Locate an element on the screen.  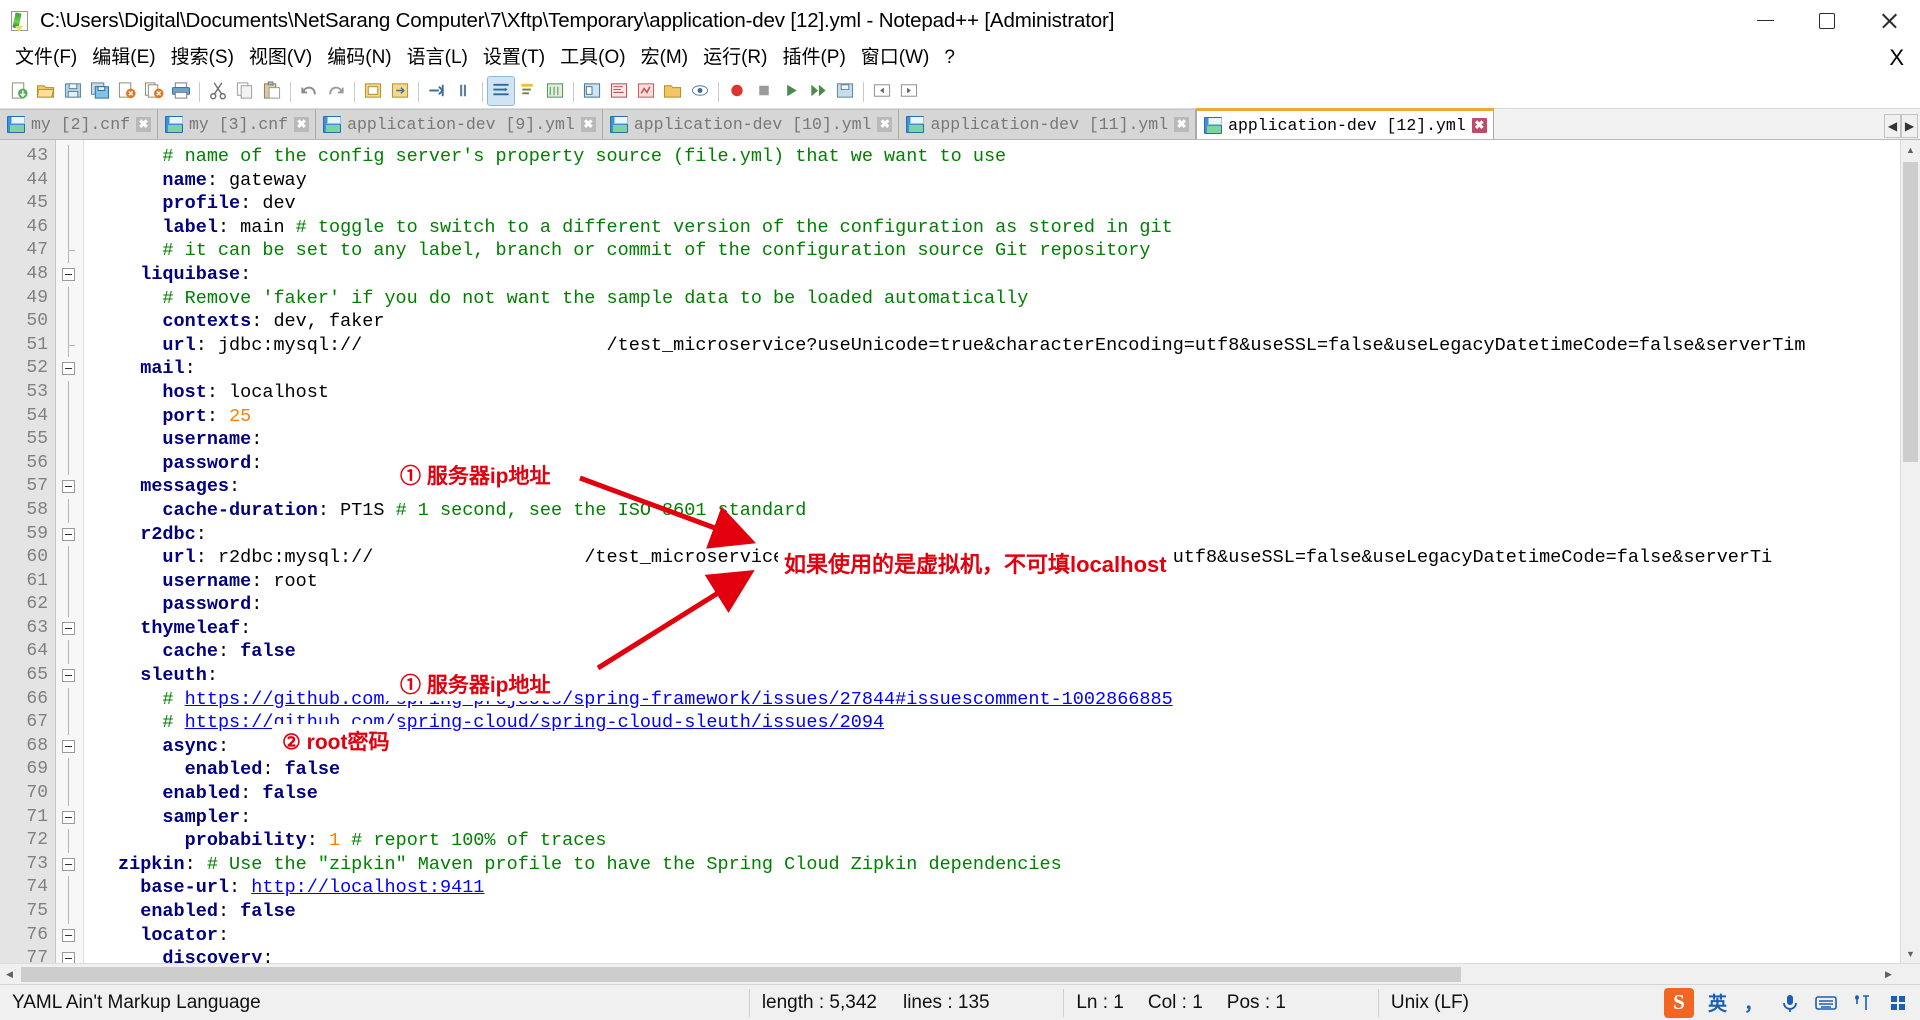
close-document-button: X is located at coordinates (1896, 58).